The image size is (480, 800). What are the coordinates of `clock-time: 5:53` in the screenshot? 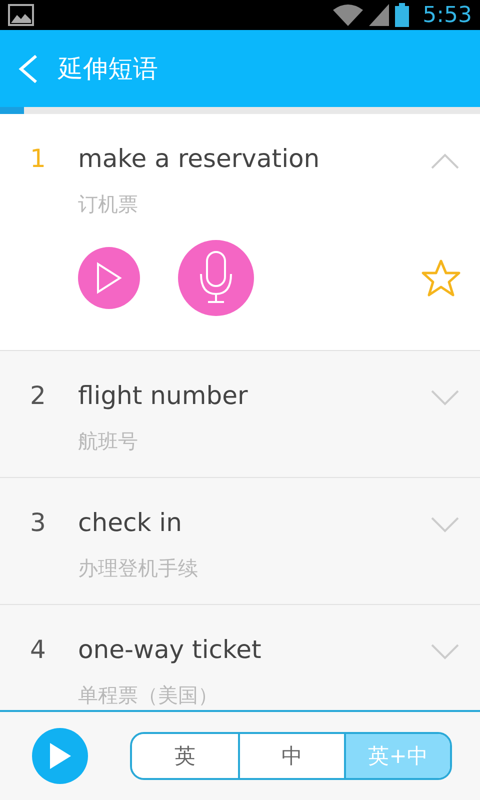 It's located at (447, 15).